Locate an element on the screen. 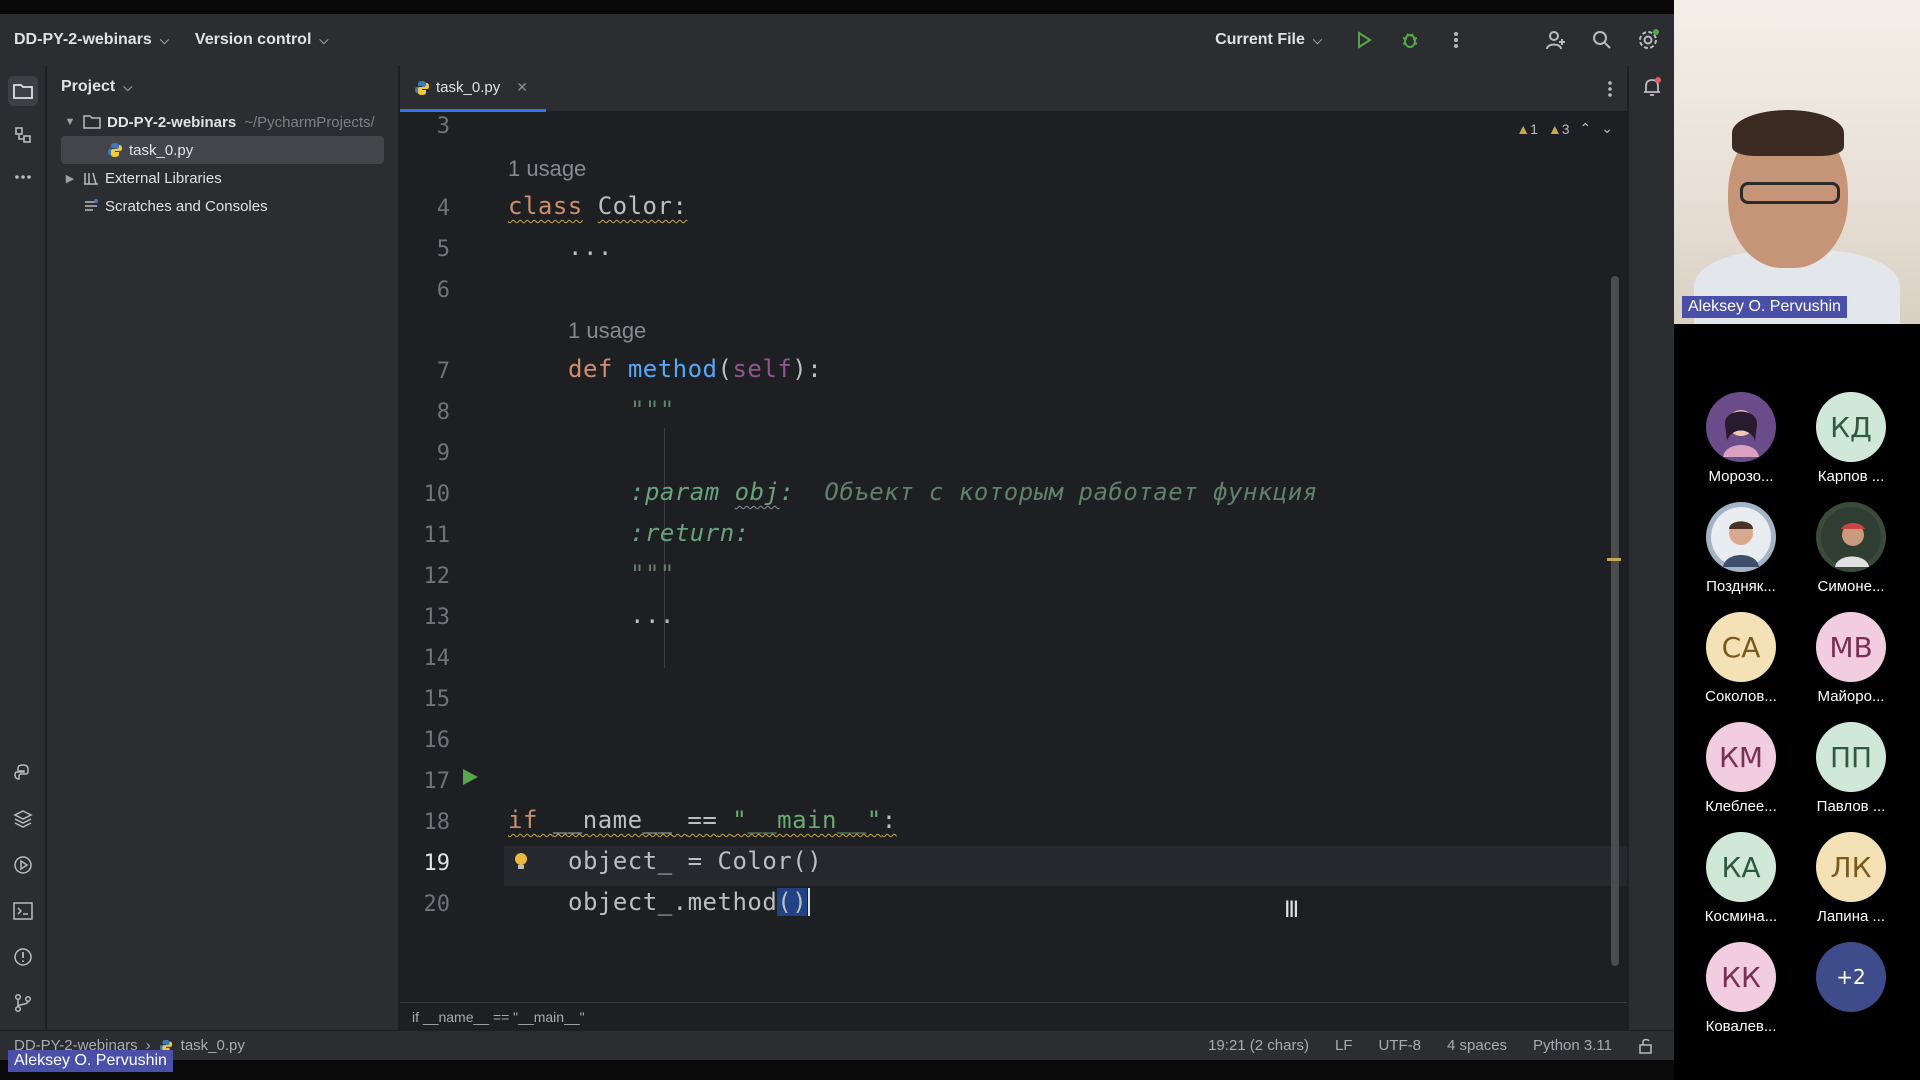 The height and width of the screenshot is (1080, 1920). search-button is located at coordinates (1602, 40).